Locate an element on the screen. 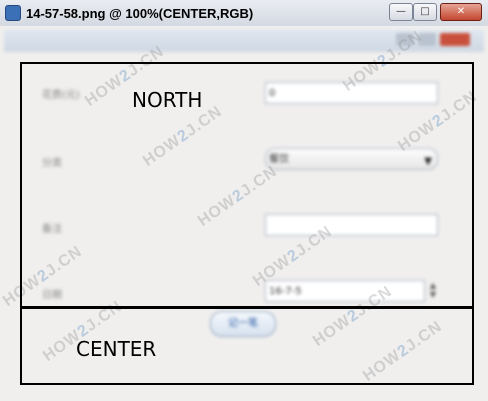 This screenshot has height=401, width=488. north-label: NORTH is located at coordinates (167, 100).